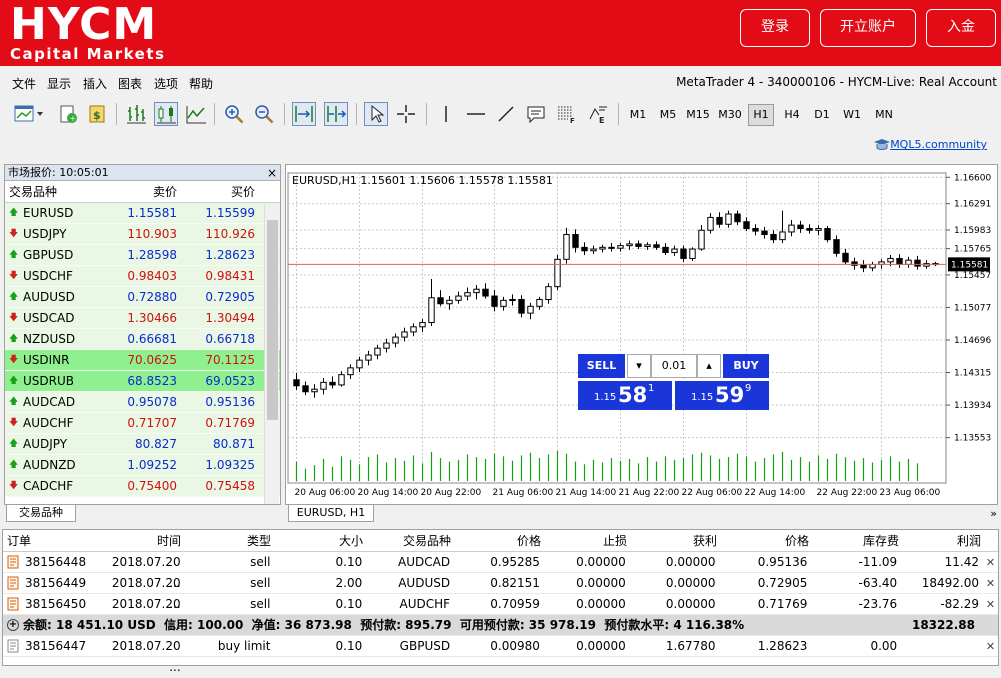 The image size is (1001, 678). What do you see at coordinates (142, 402) in the screenshot?
I see `market-watch-row-audcad: 🡅 AUDCAD 0.95078 0.95136` at bounding box center [142, 402].